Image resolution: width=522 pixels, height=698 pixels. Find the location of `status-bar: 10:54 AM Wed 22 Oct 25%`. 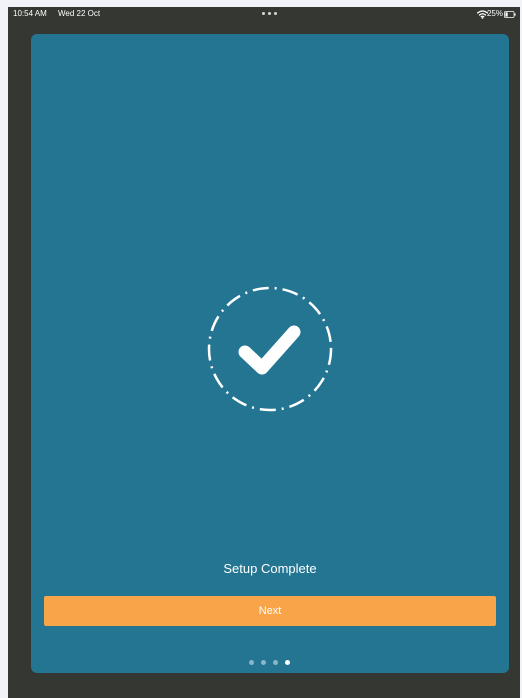

status-bar: 10:54 AM Wed 22 Oct 25% is located at coordinates (264, 14).